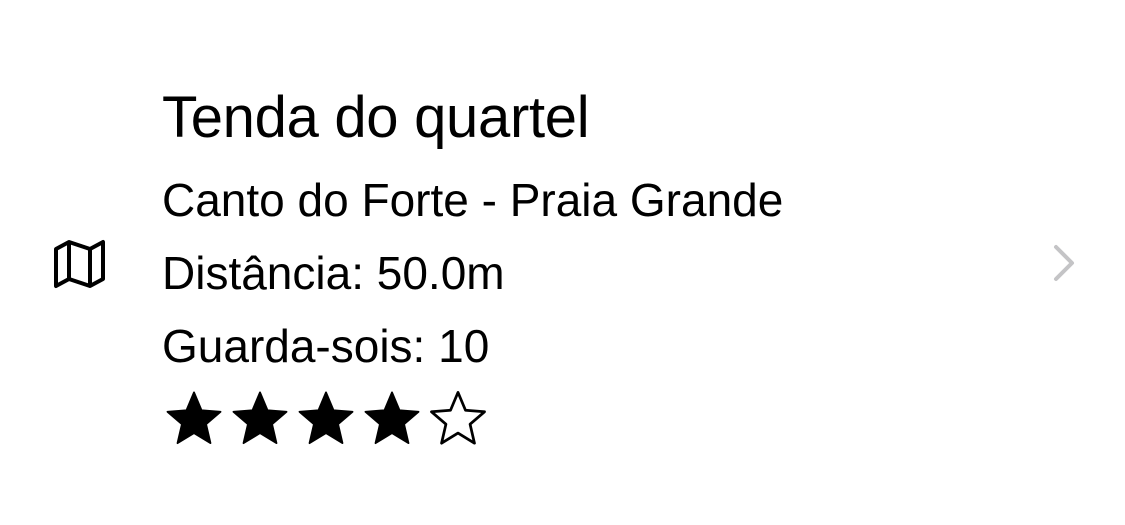 Image resolution: width=1125 pixels, height=525 pixels. Describe the element at coordinates (1064, 263) in the screenshot. I see `chevron-right-icon` at that location.